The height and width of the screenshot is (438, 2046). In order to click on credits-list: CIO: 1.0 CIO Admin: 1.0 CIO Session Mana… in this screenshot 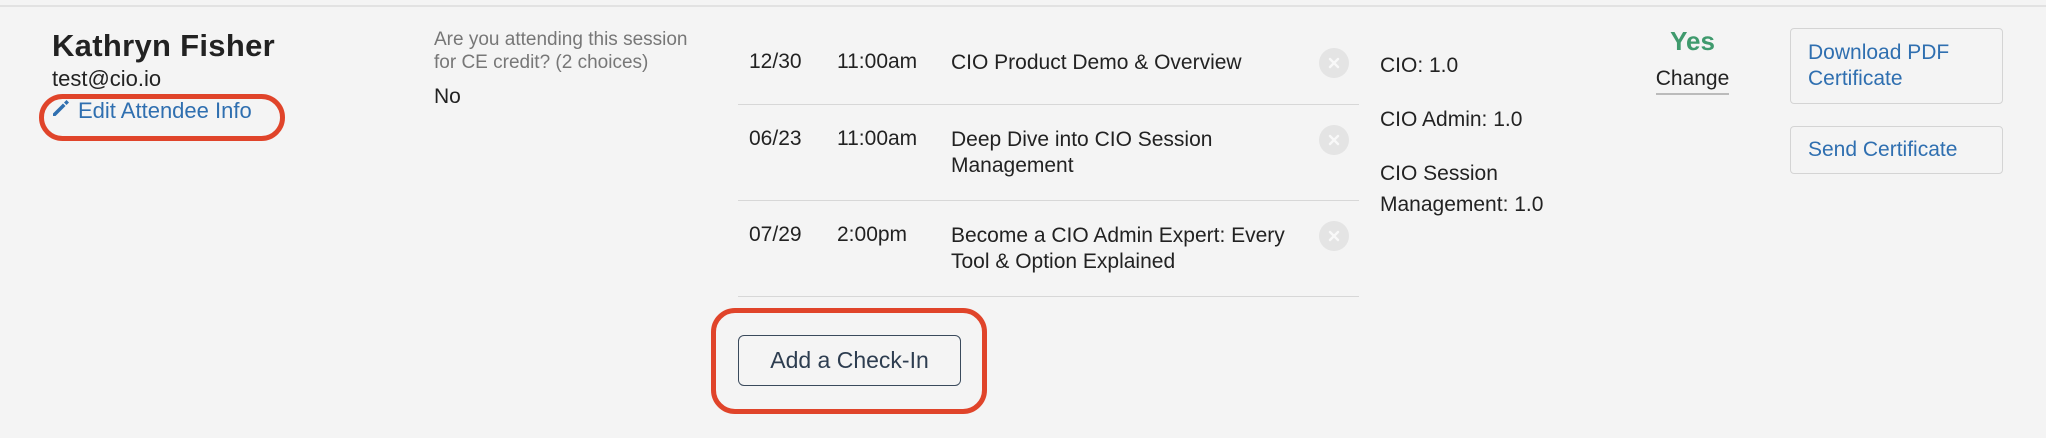, I will do `click(1485, 146)`.